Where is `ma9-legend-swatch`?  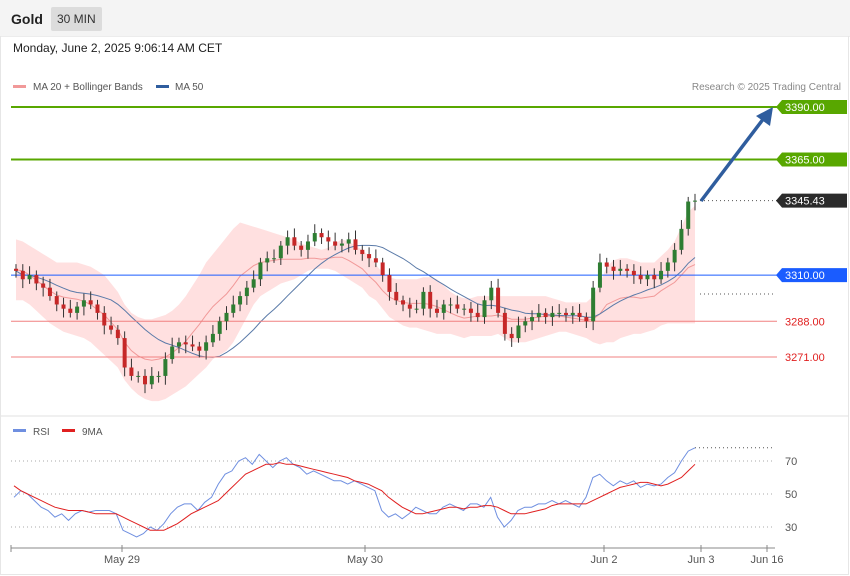 ma9-legend-swatch is located at coordinates (68, 430).